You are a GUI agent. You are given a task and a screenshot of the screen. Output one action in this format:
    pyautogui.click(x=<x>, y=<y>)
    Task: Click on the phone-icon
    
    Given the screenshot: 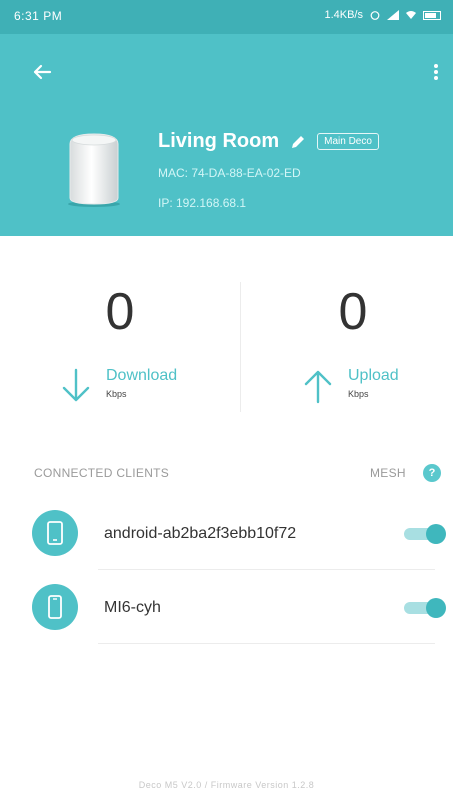 What is the action you would take?
    pyautogui.click(x=55, y=607)
    